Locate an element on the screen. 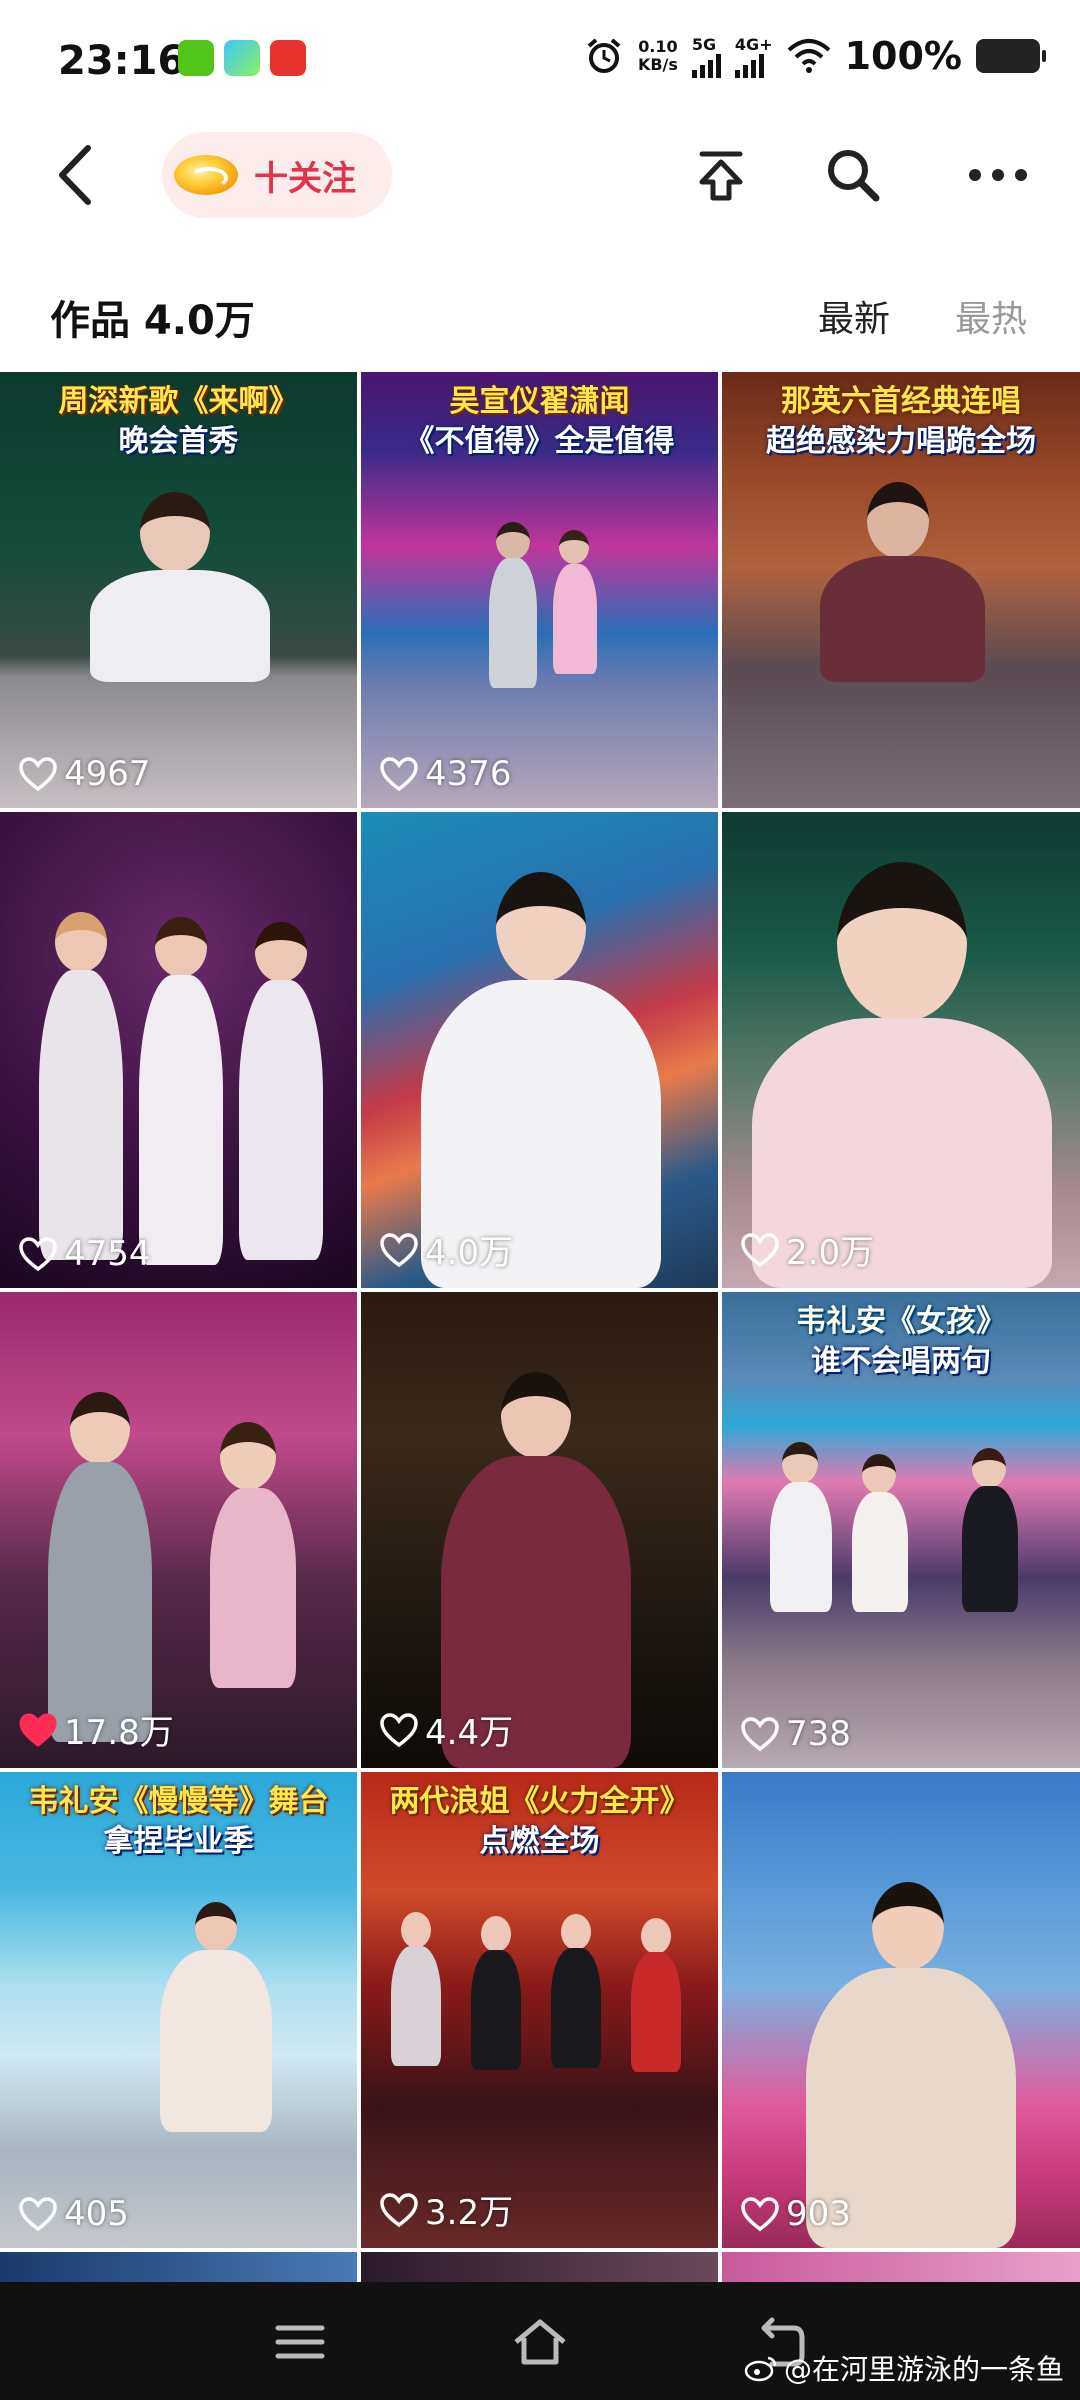  video-caption-line2: 超绝感染力唱跪全场 is located at coordinates (901, 441).